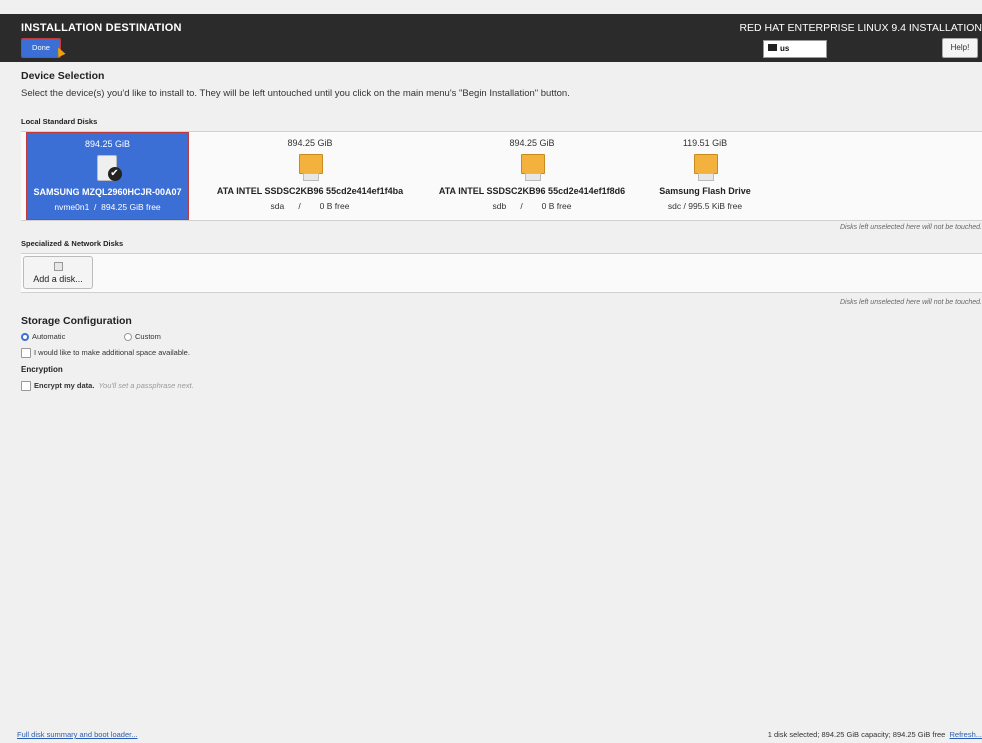  What do you see at coordinates (795, 49) in the screenshot?
I see `keyboard-layout-indicator: us` at bounding box center [795, 49].